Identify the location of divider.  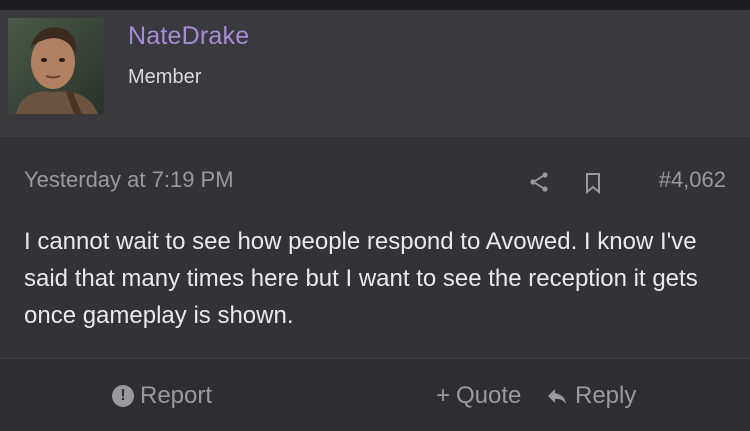
(375, 358).